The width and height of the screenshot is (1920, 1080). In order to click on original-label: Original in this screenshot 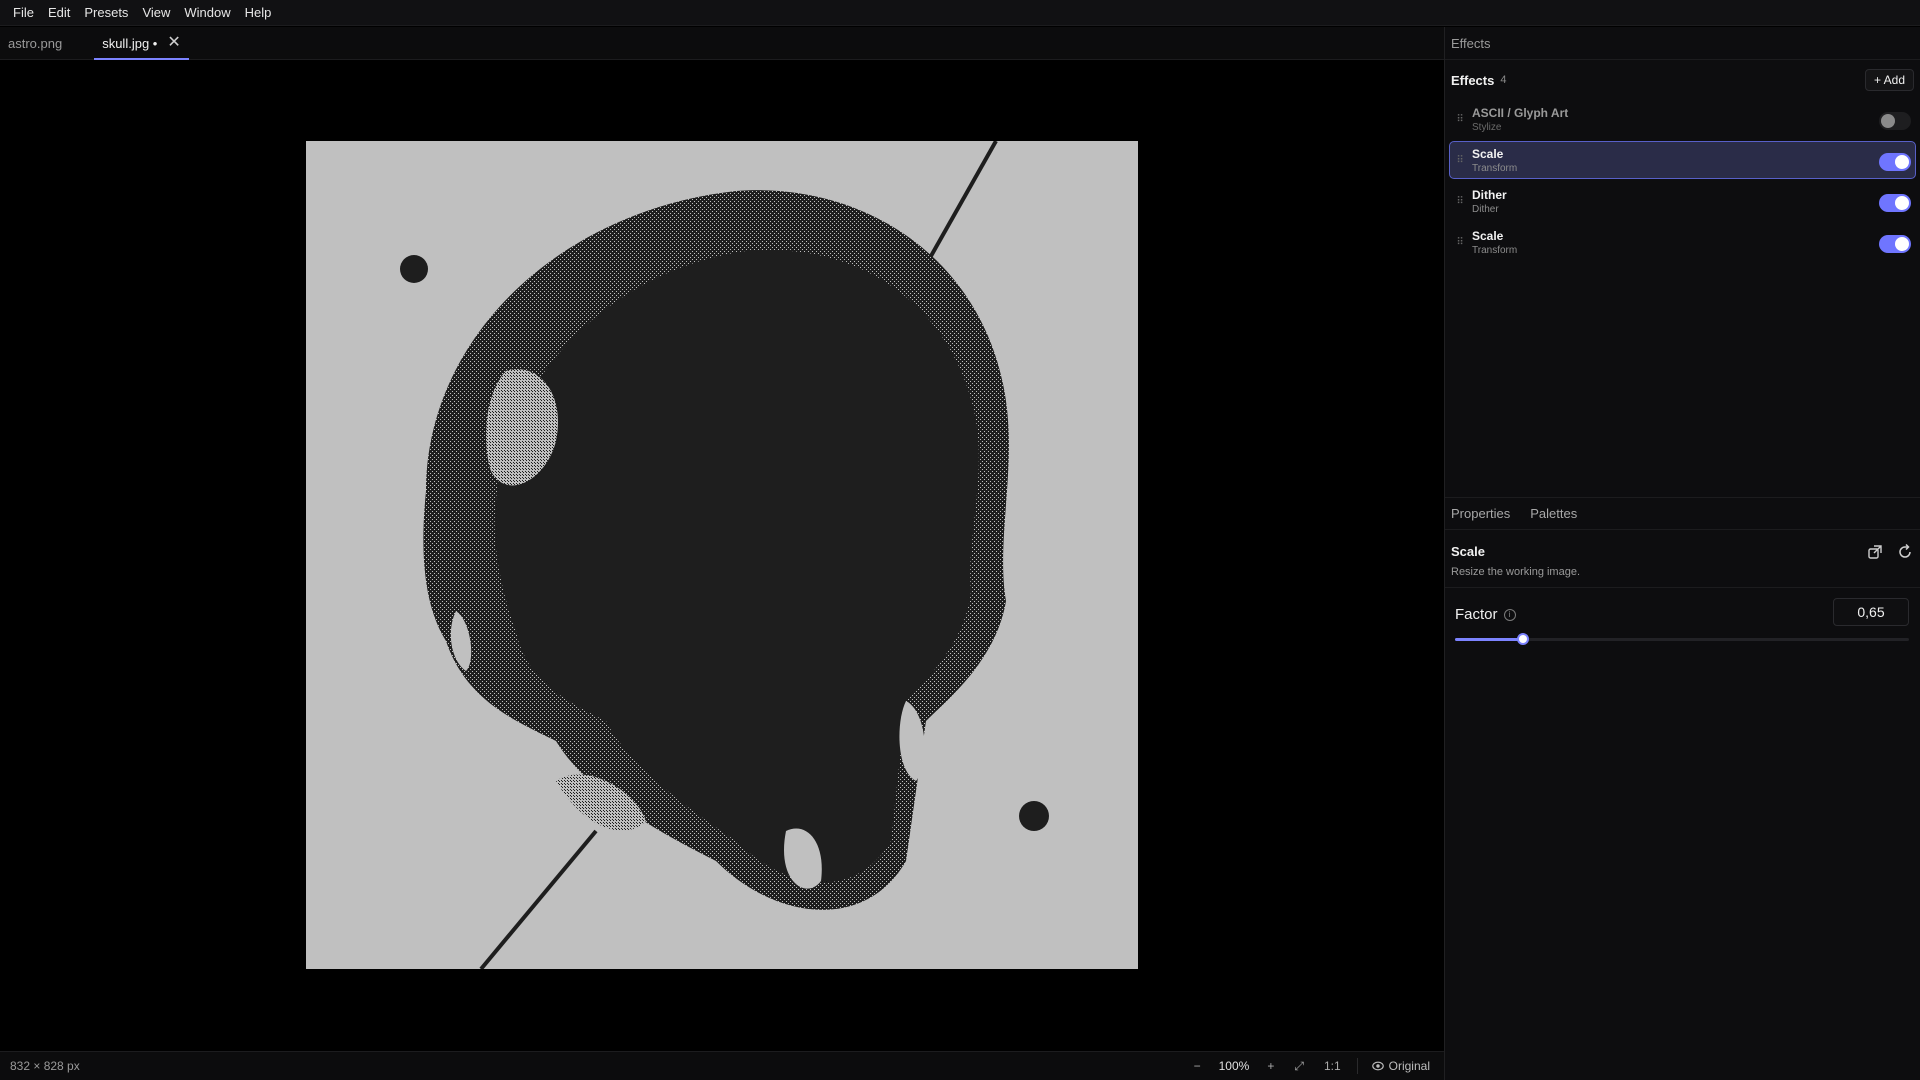, I will do `click(1409, 1066)`.